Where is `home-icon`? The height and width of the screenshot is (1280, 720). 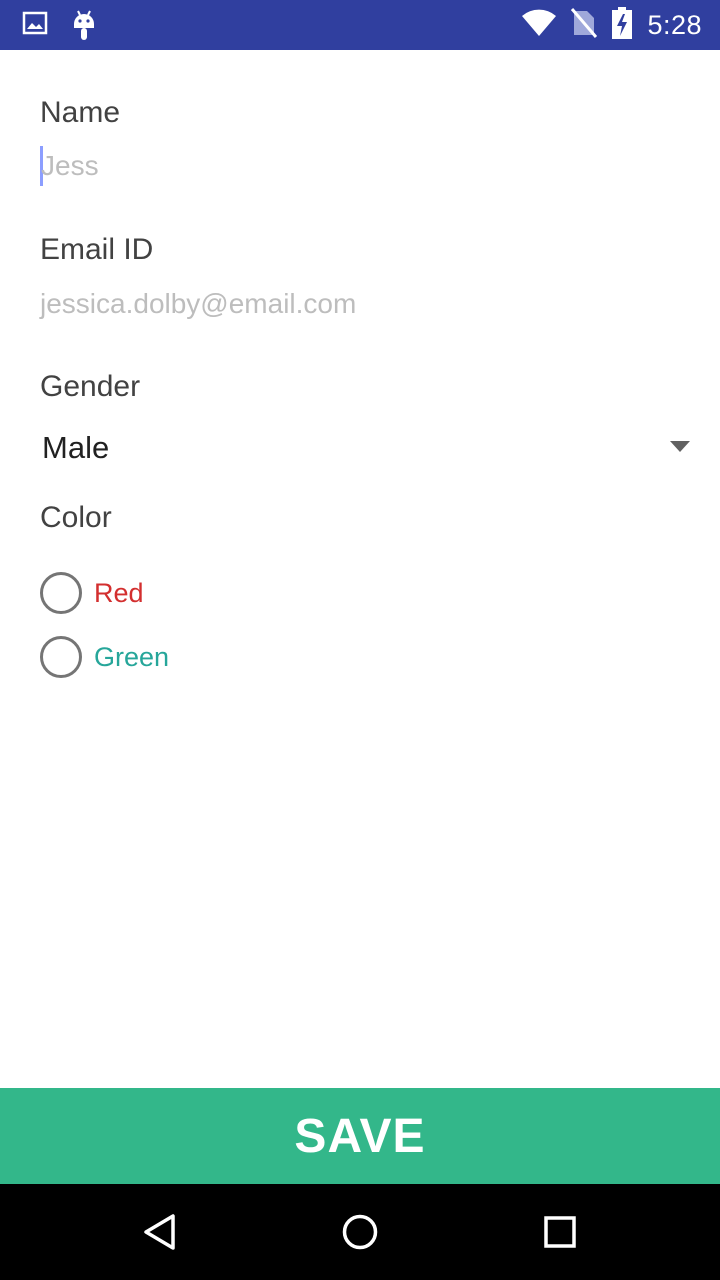 home-icon is located at coordinates (360, 1232).